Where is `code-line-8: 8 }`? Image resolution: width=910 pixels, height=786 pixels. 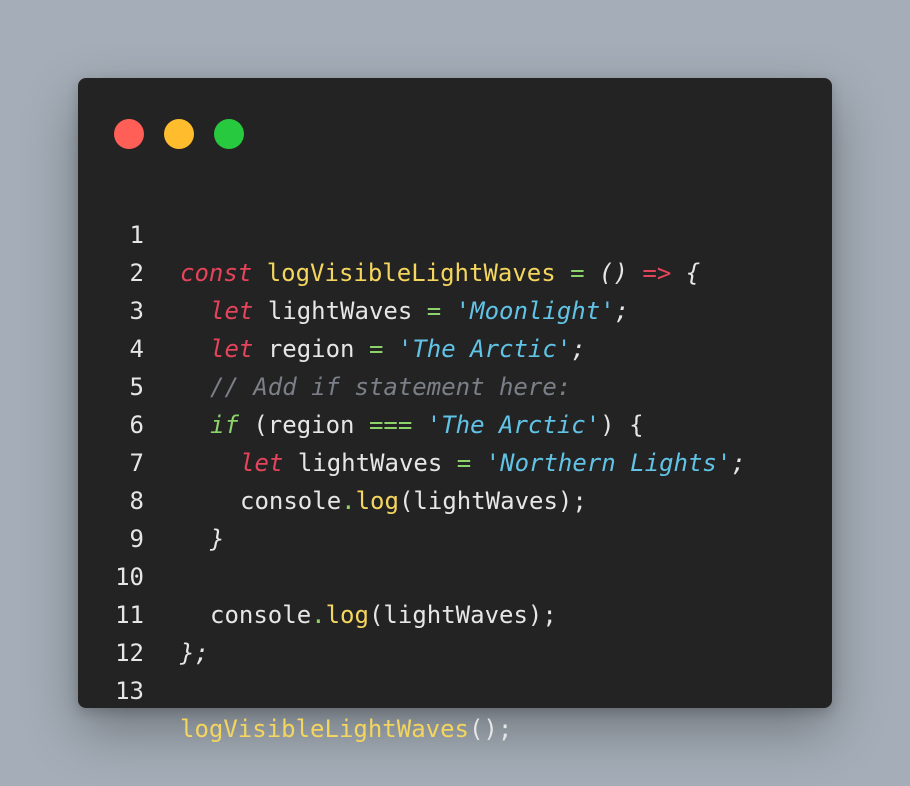 code-line-8: 8 } is located at coordinates (455, 498).